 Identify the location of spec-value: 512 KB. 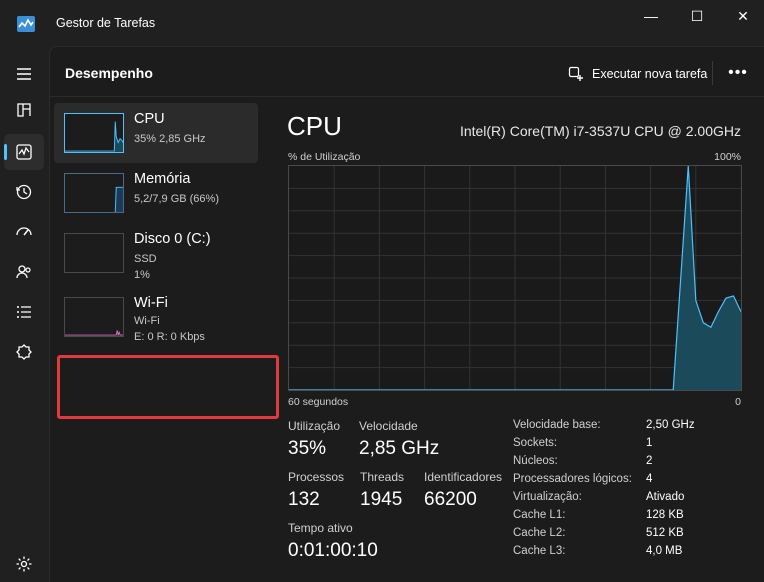
(665, 533).